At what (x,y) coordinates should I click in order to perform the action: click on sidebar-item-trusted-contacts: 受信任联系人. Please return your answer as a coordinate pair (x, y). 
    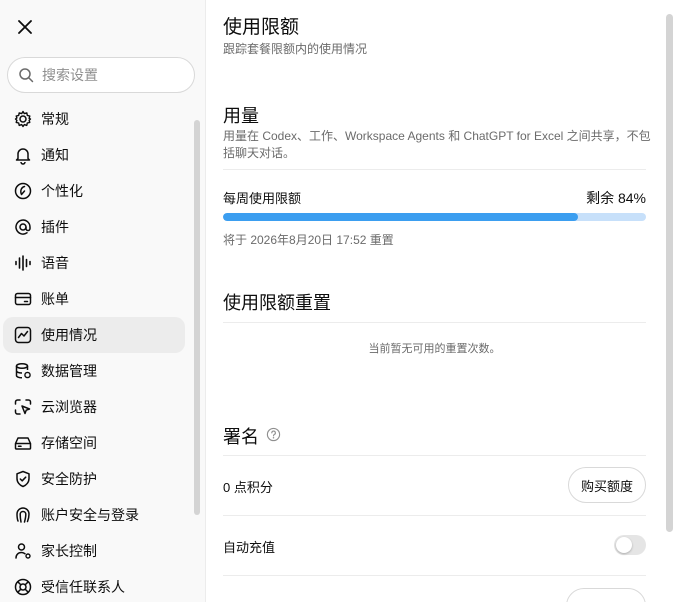
    Looking at the image, I should click on (94, 585).